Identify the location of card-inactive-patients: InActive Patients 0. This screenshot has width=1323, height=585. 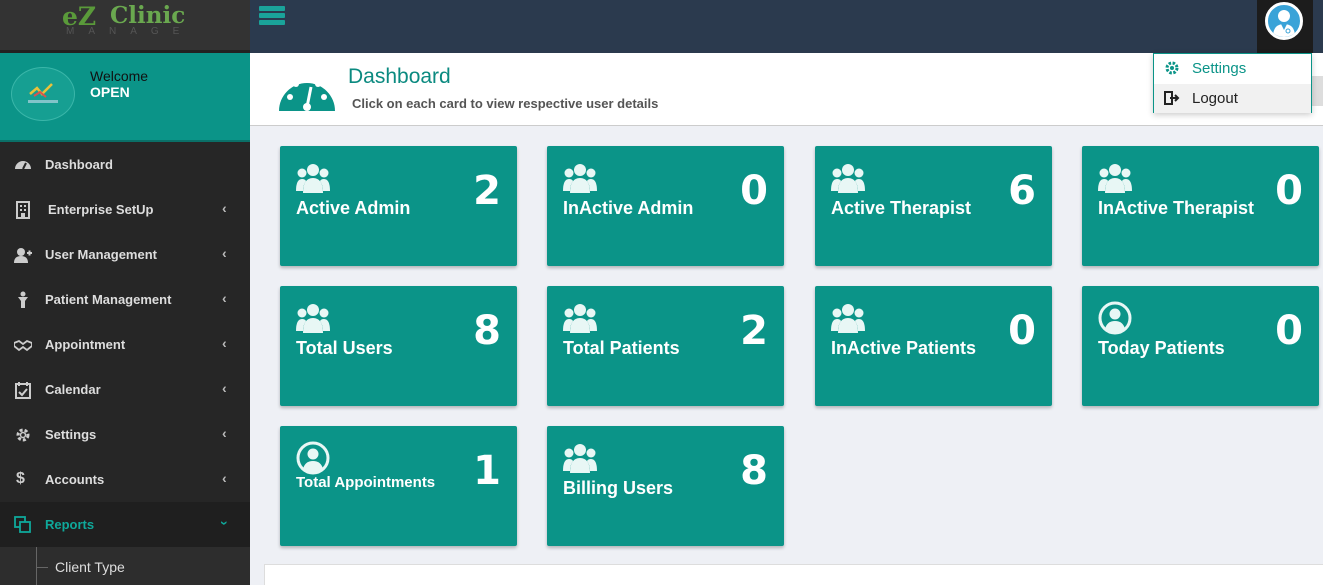
(933, 346).